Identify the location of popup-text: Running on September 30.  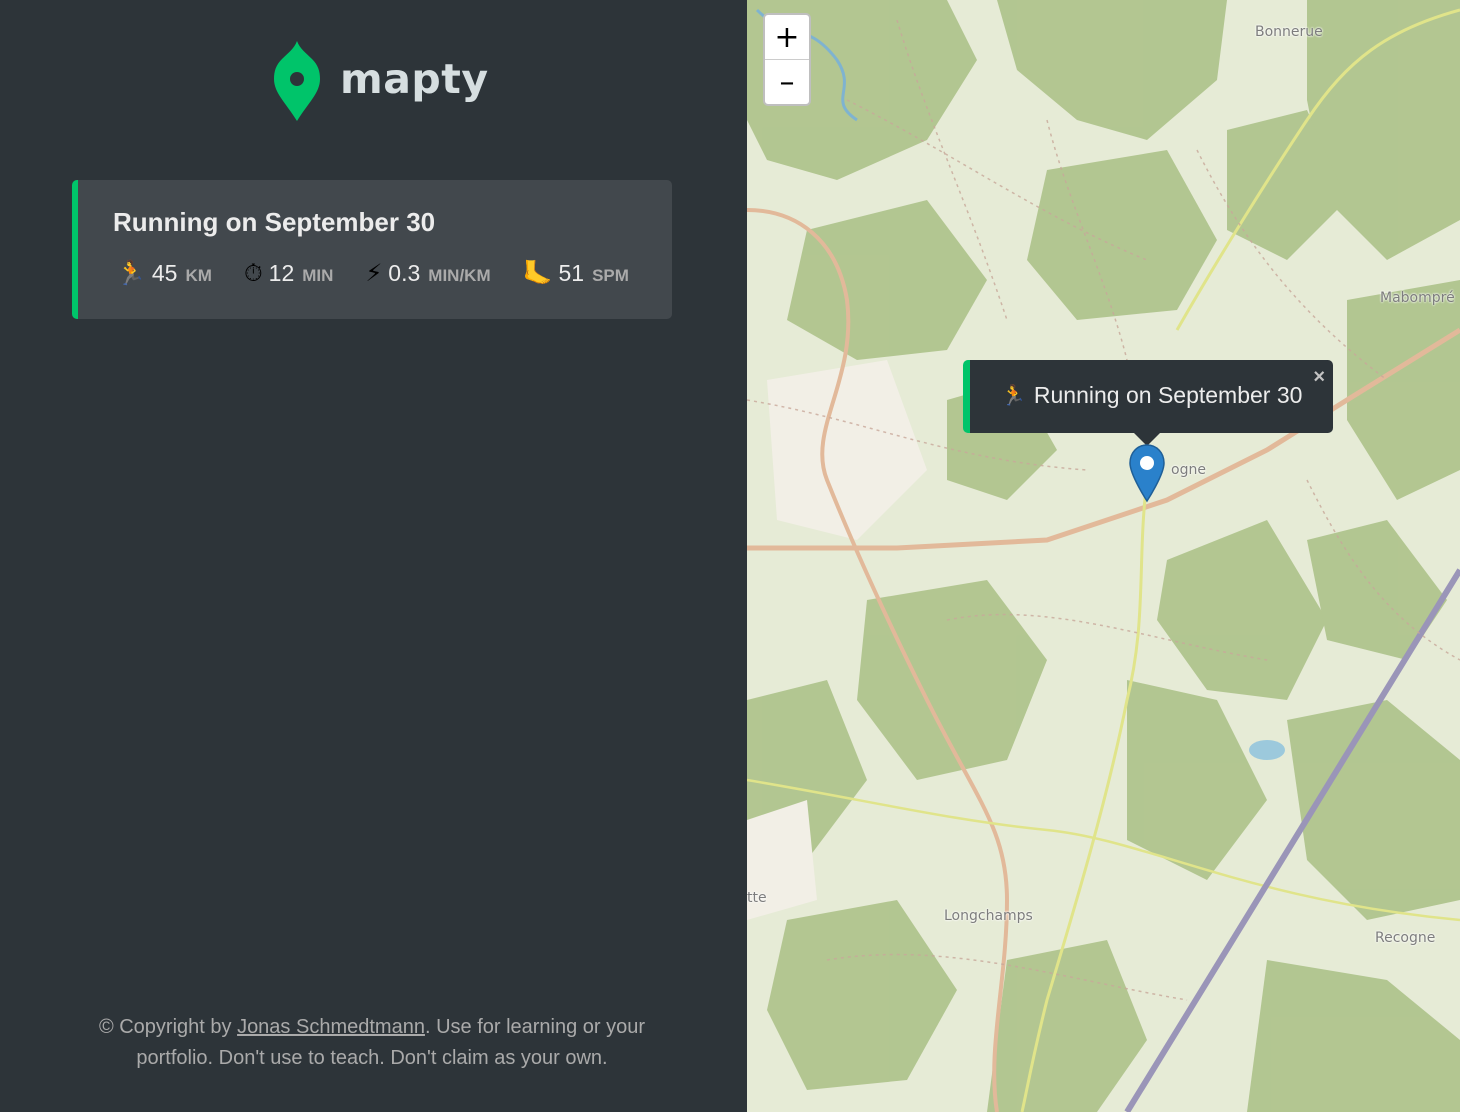
(1168, 395).